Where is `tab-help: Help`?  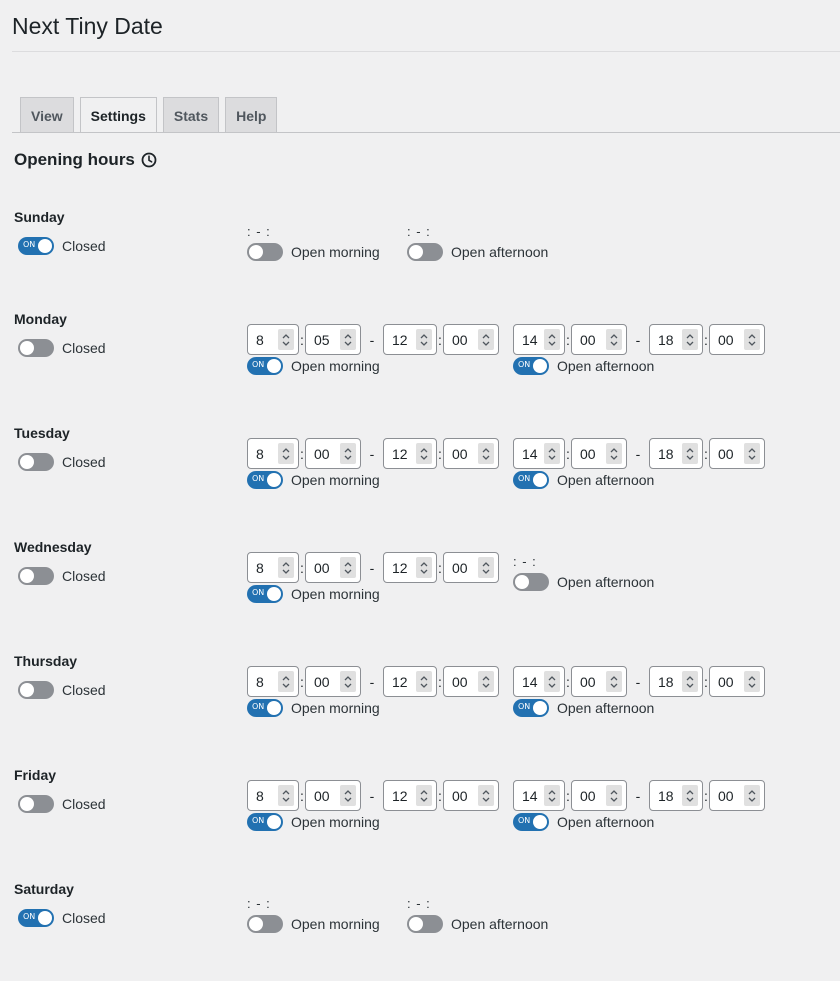
tab-help: Help is located at coordinates (251, 115).